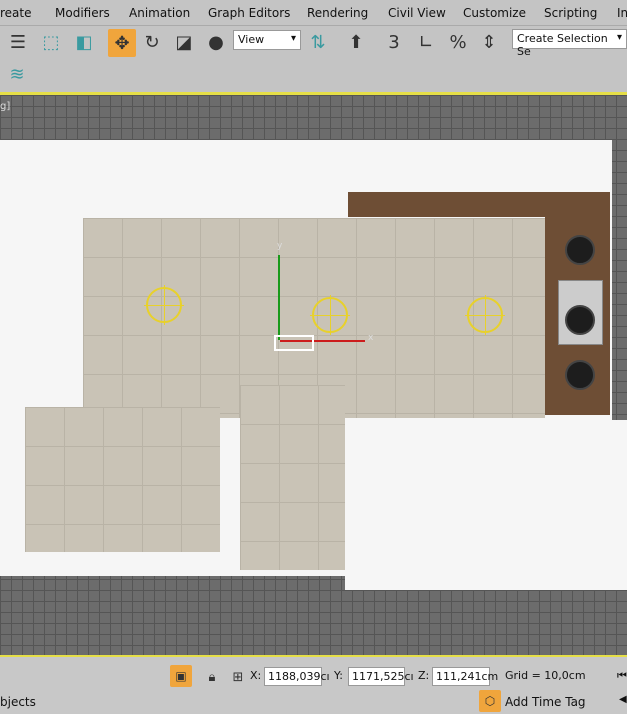 Image resolution: width=627 pixels, height=714 pixels. I want to click on menu-rendering: Rendering, so click(337, 13).